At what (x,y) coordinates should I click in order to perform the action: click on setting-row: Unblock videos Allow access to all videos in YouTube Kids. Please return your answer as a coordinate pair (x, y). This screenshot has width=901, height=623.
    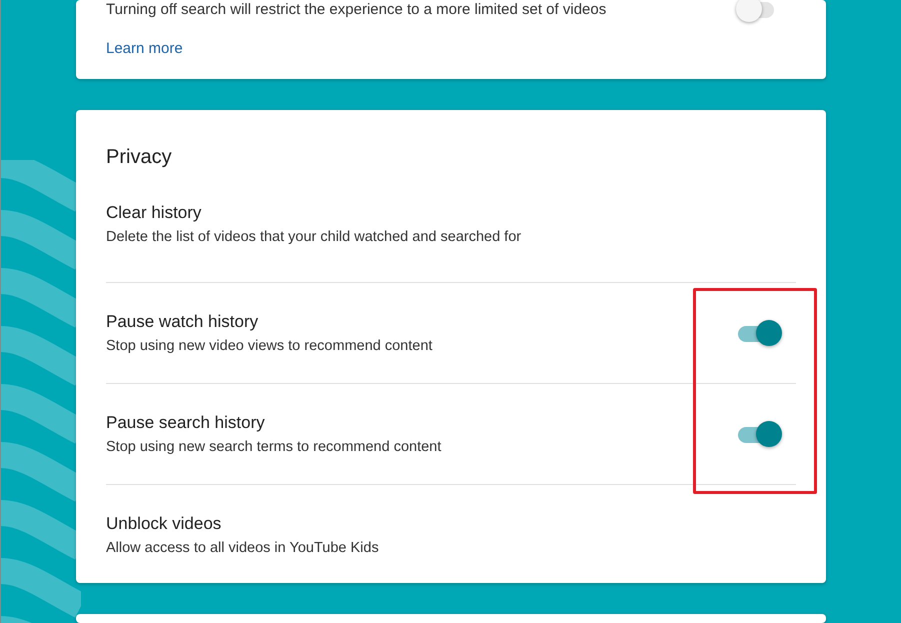
    Looking at the image, I should click on (451, 534).